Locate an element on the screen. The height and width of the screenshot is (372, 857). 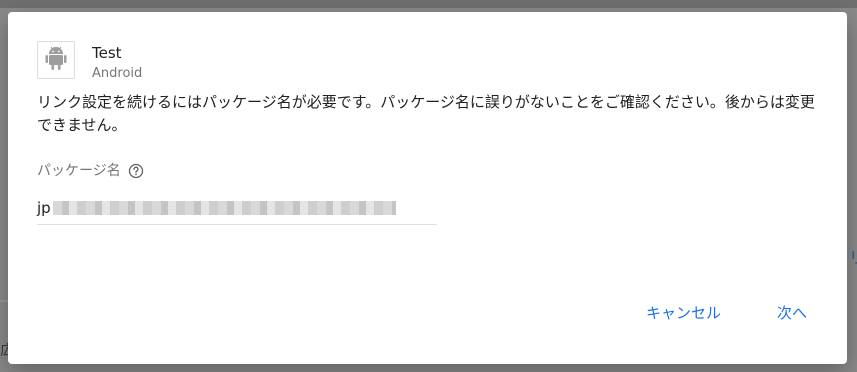
redacted-package-name is located at coordinates (224, 208).